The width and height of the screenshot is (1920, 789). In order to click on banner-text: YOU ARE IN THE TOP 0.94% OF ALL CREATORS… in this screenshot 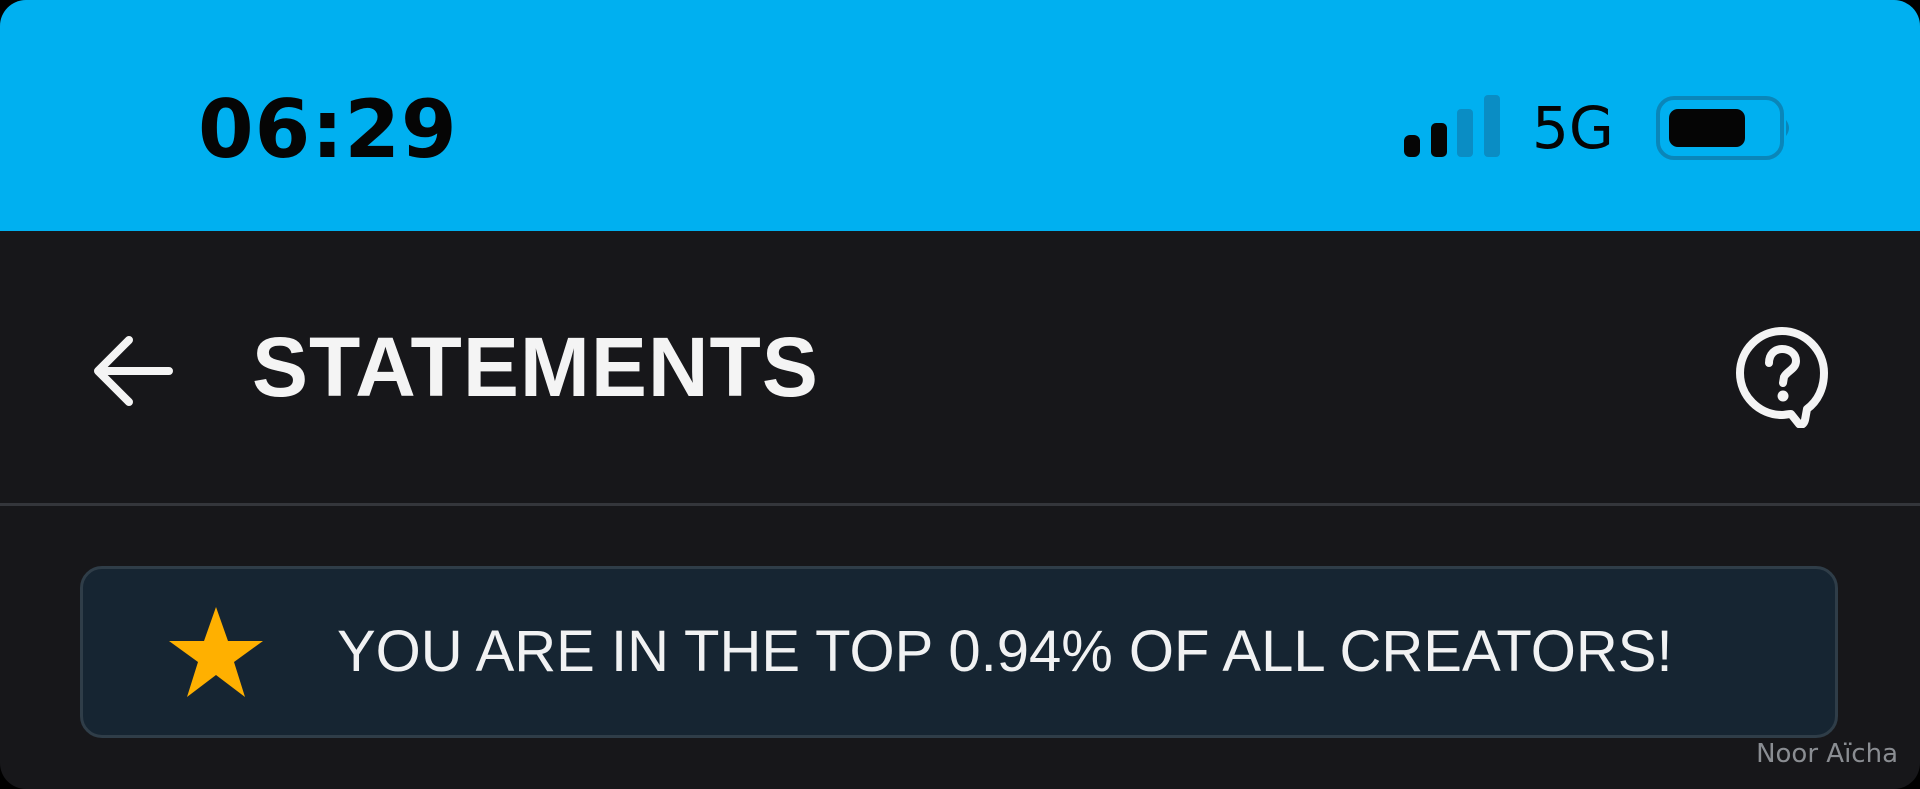, I will do `click(1005, 651)`.